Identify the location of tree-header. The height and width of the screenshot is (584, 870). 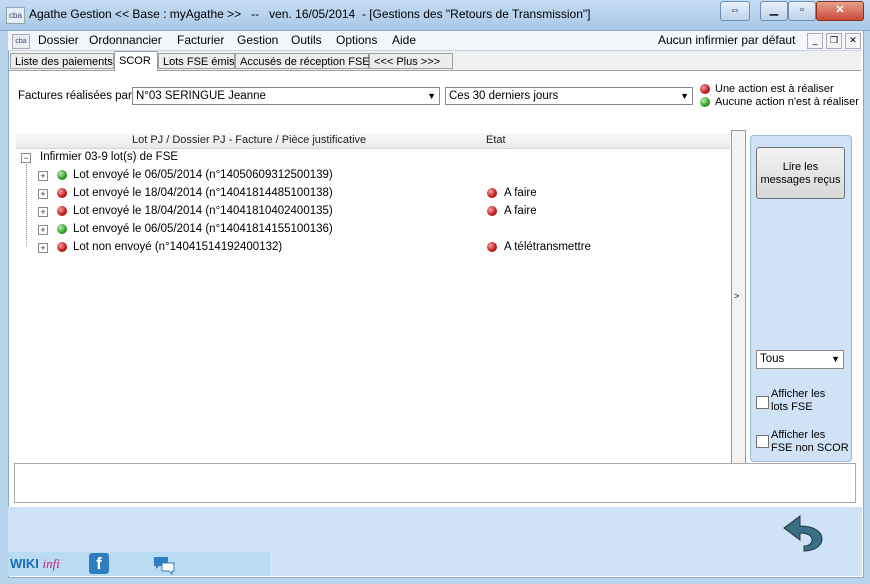
(373, 141).